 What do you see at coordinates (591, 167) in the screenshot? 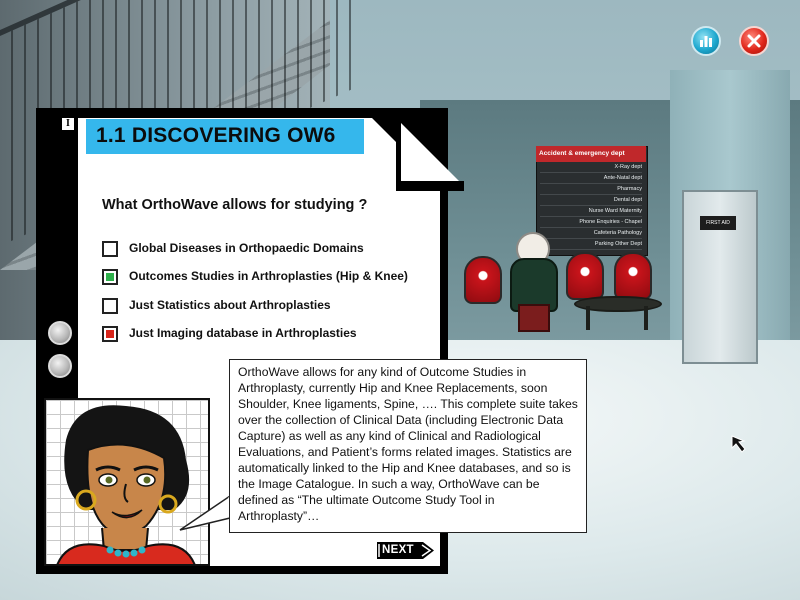
I see `direction-sign-row: X-Ray dept` at bounding box center [591, 167].